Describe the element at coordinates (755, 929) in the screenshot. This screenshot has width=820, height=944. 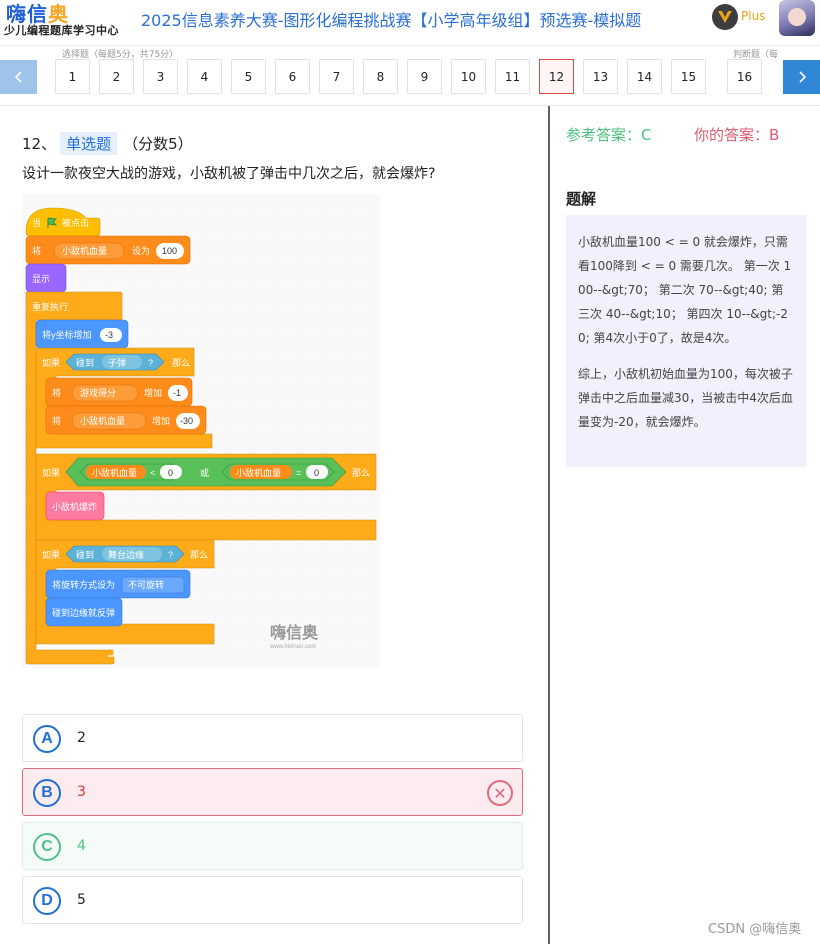
I see `footer-watermark: CSDN @嗨信奥` at that location.